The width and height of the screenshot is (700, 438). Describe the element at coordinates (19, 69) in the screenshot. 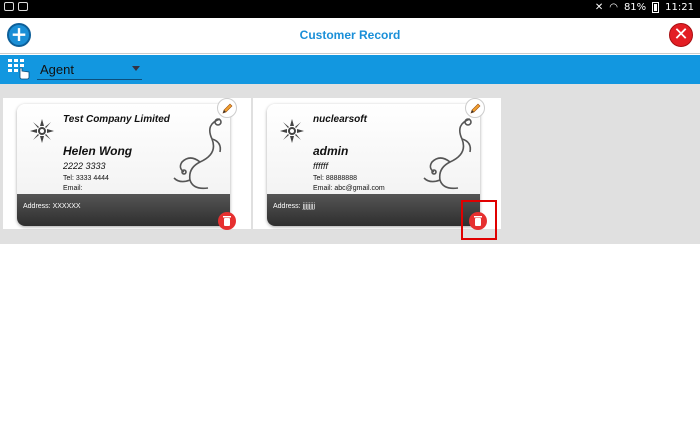

I see `touch-grid-icon` at that location.